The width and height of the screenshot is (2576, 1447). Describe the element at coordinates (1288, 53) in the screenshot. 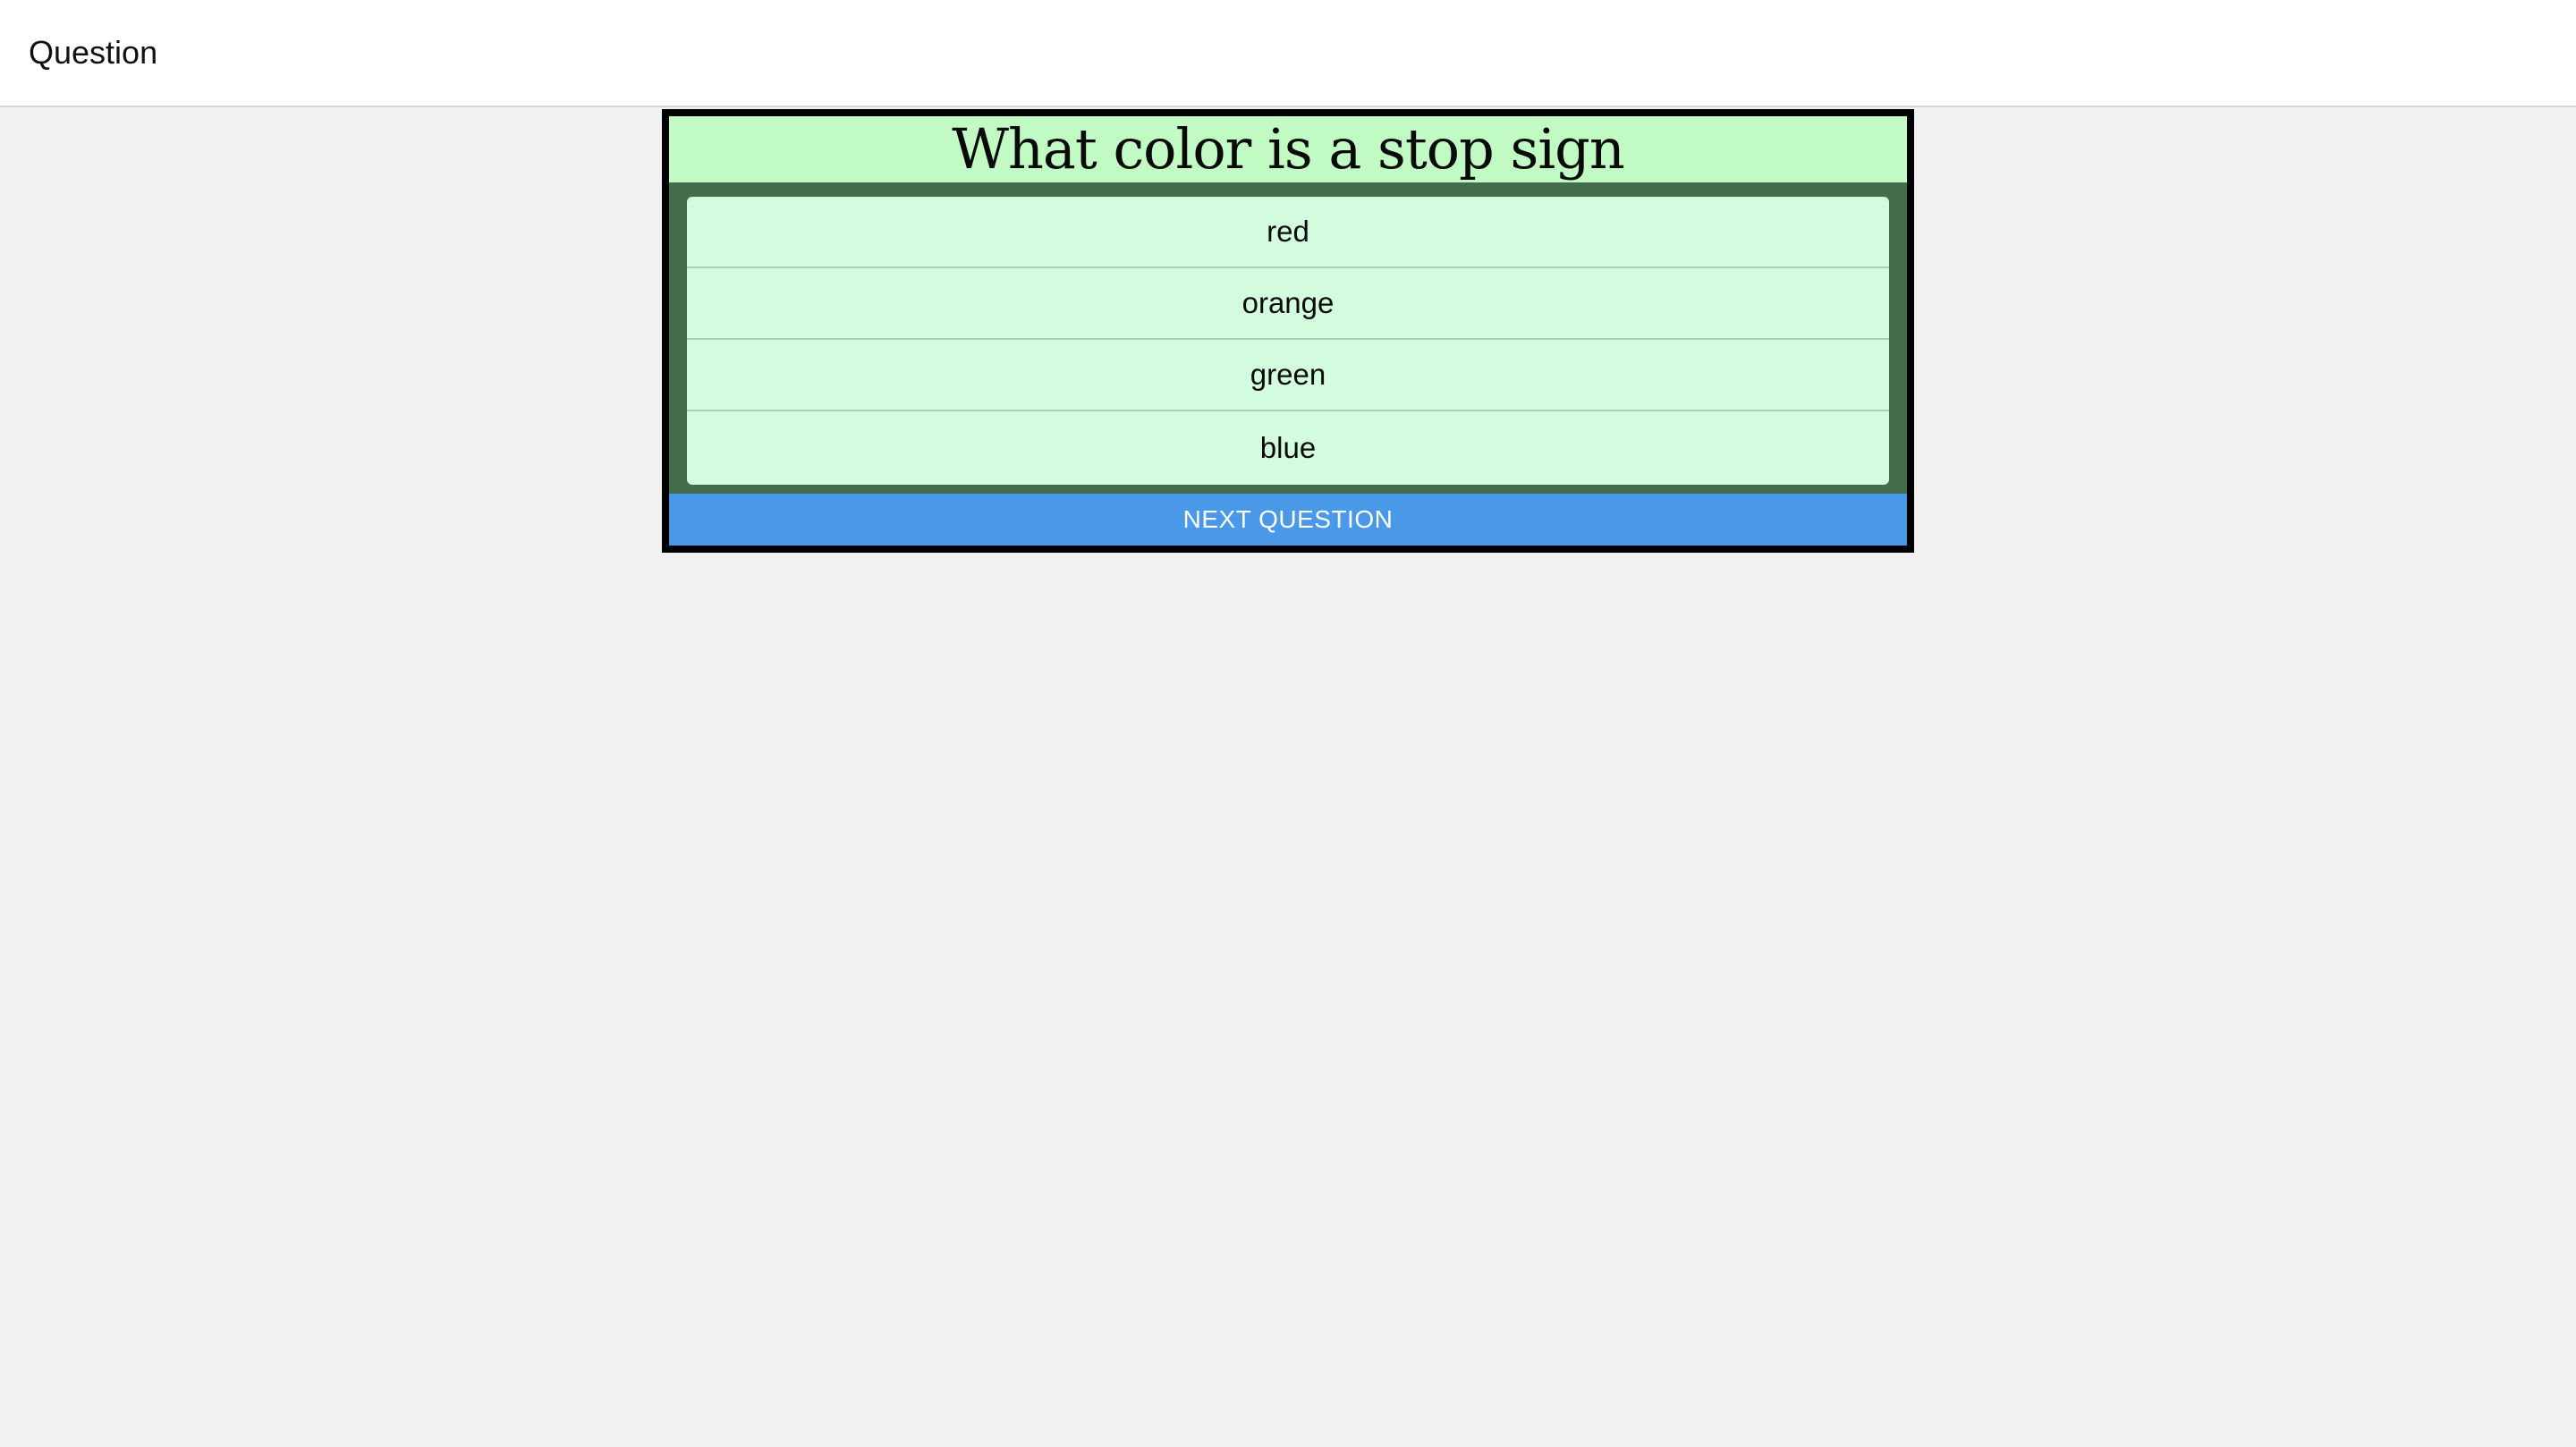

I see `top-bar: Question` at that location.